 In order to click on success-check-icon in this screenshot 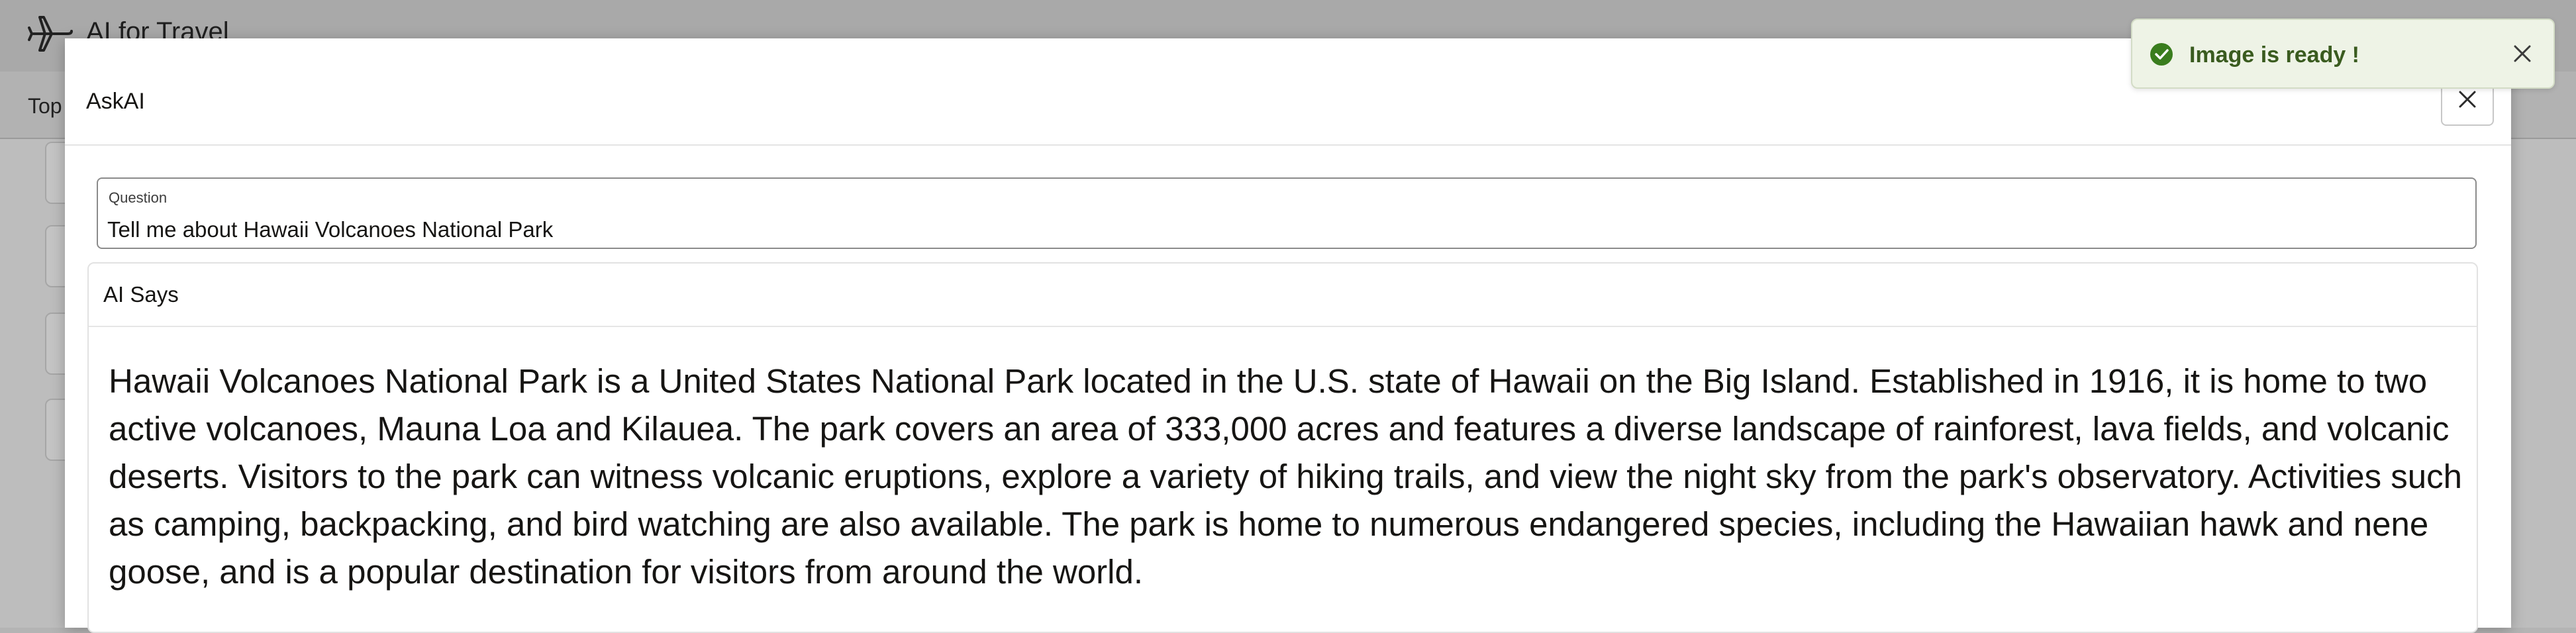, I will do `click(2161, 54)`.